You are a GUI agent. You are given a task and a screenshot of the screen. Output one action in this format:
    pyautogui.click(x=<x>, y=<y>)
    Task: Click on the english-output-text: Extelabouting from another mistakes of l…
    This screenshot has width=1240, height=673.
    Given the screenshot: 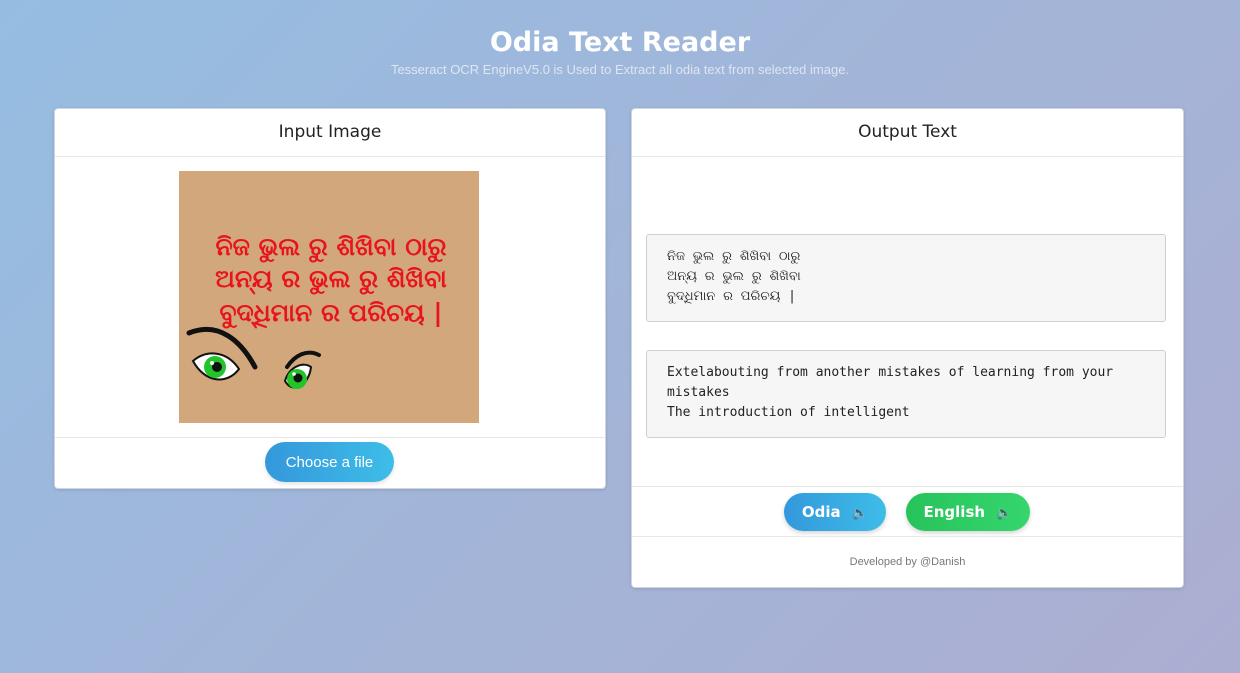 What is the action you would take?
    pyautogui.click(x=906, y=394)
    